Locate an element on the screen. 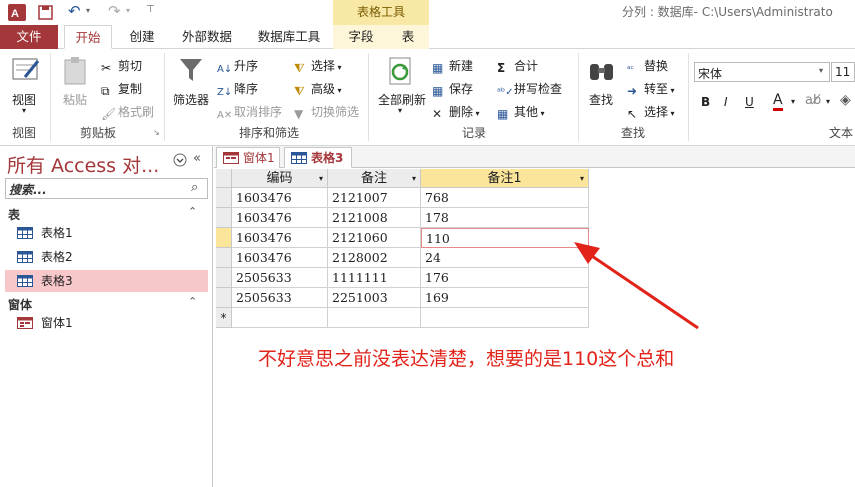 This screenshot has width=855, height=487. nav-item-table1: 表格1 is located at coordinates (106, 233).